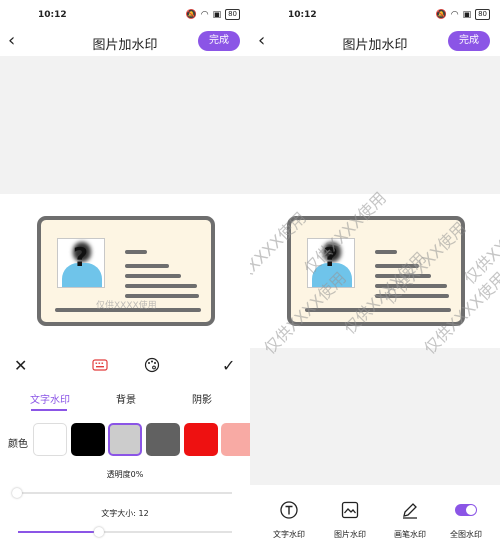  I want to click on text-size-slider-knob, so click(99, 532).